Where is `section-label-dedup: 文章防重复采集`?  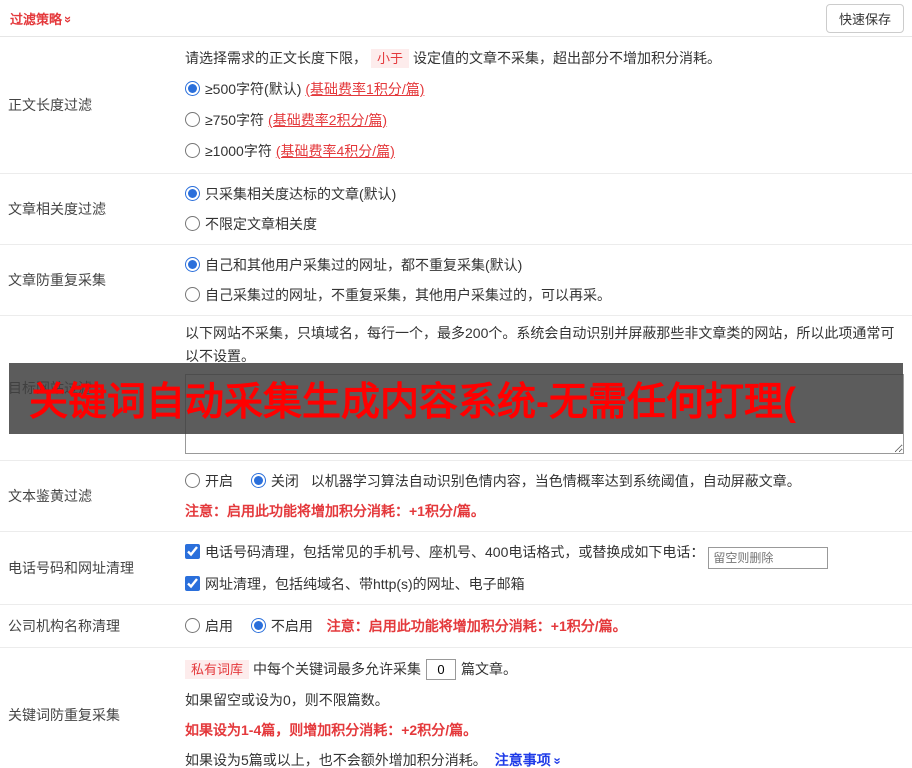
section-label-dedup: 文章防重复采集 is located at coordinates (57, 280).